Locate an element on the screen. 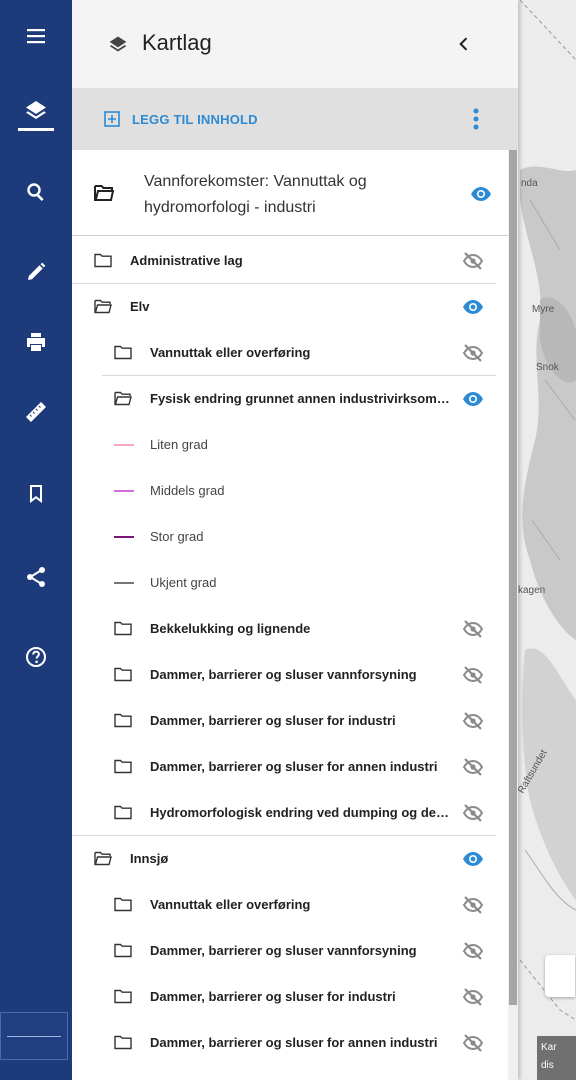 The width and height of the screenshot is (576, 1080). menu-icon is located at coordinates (36, 36).